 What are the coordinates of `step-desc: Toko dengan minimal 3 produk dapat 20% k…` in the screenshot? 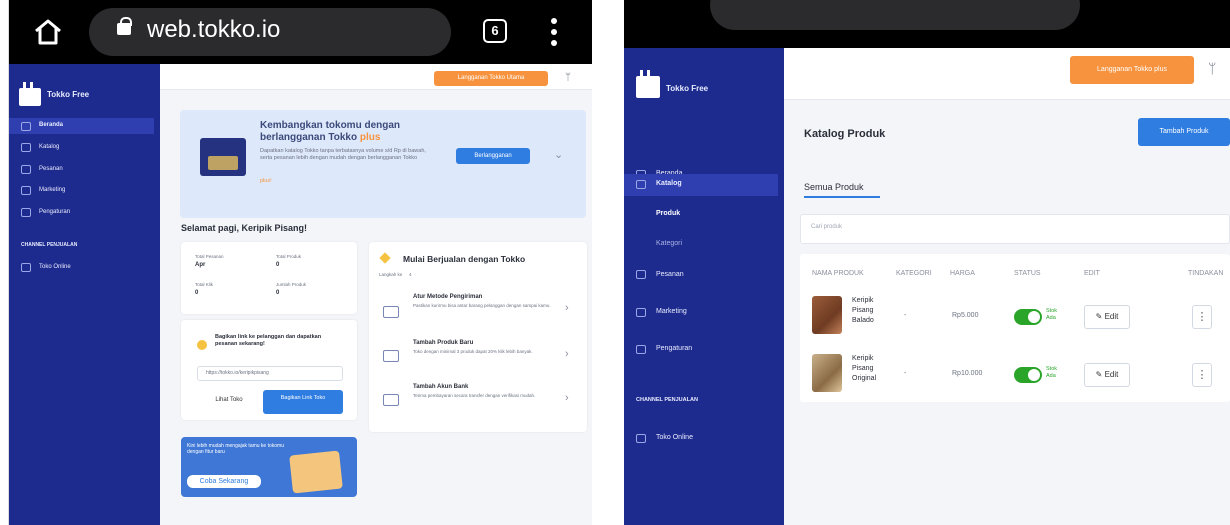 It's located at (473, 351).